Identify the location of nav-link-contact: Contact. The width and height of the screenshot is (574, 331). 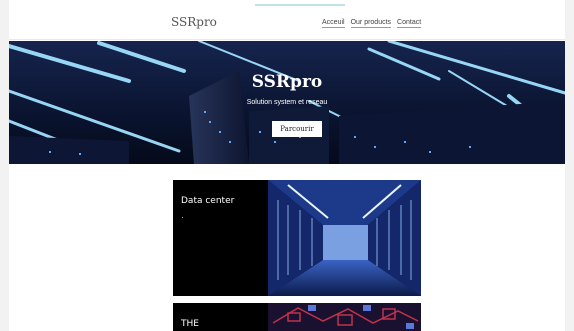
(409, 23).